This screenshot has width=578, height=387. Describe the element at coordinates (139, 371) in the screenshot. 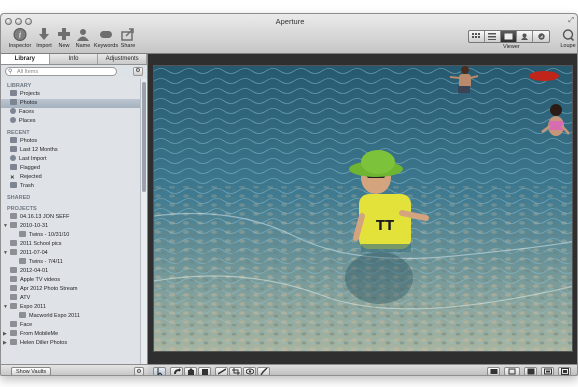

I see `sidebar-gear-icon: ⚙` at that location.